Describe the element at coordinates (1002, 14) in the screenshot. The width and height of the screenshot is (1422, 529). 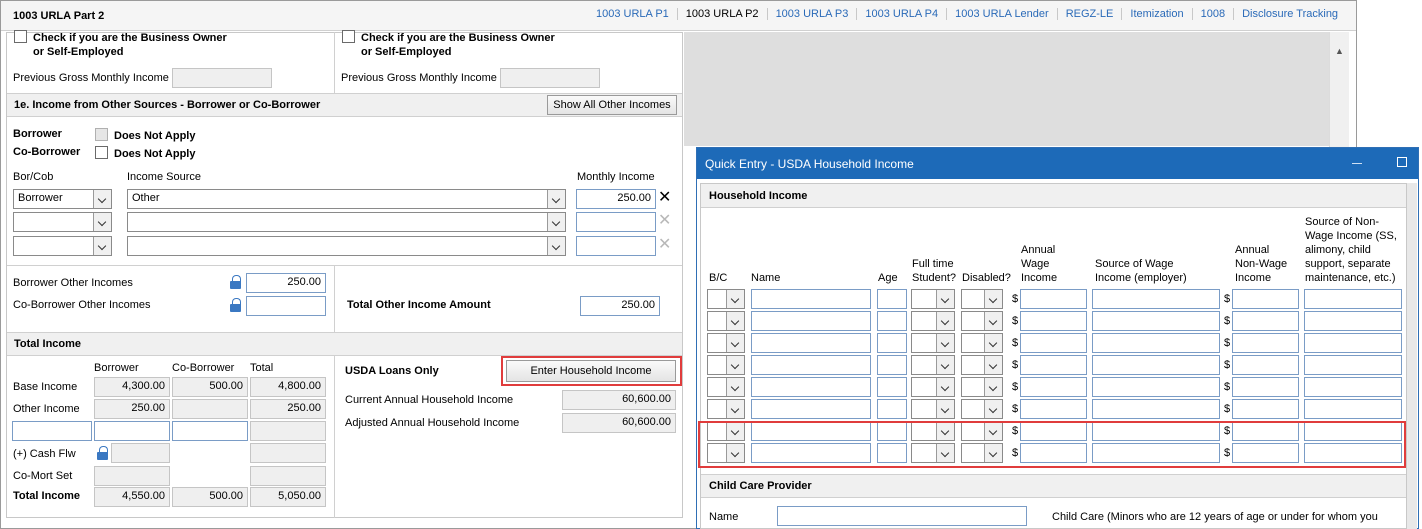
I see `tab-urla-lender: 1003 URLA Lender` at that location.